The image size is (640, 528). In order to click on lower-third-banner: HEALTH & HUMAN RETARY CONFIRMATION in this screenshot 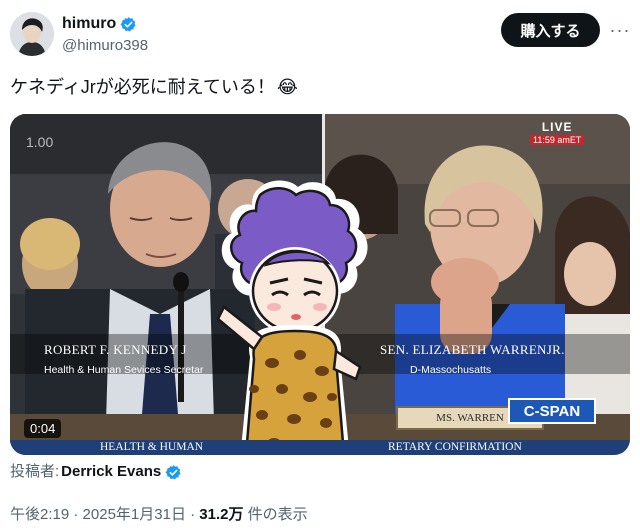, I will do `click(320, 447)`.